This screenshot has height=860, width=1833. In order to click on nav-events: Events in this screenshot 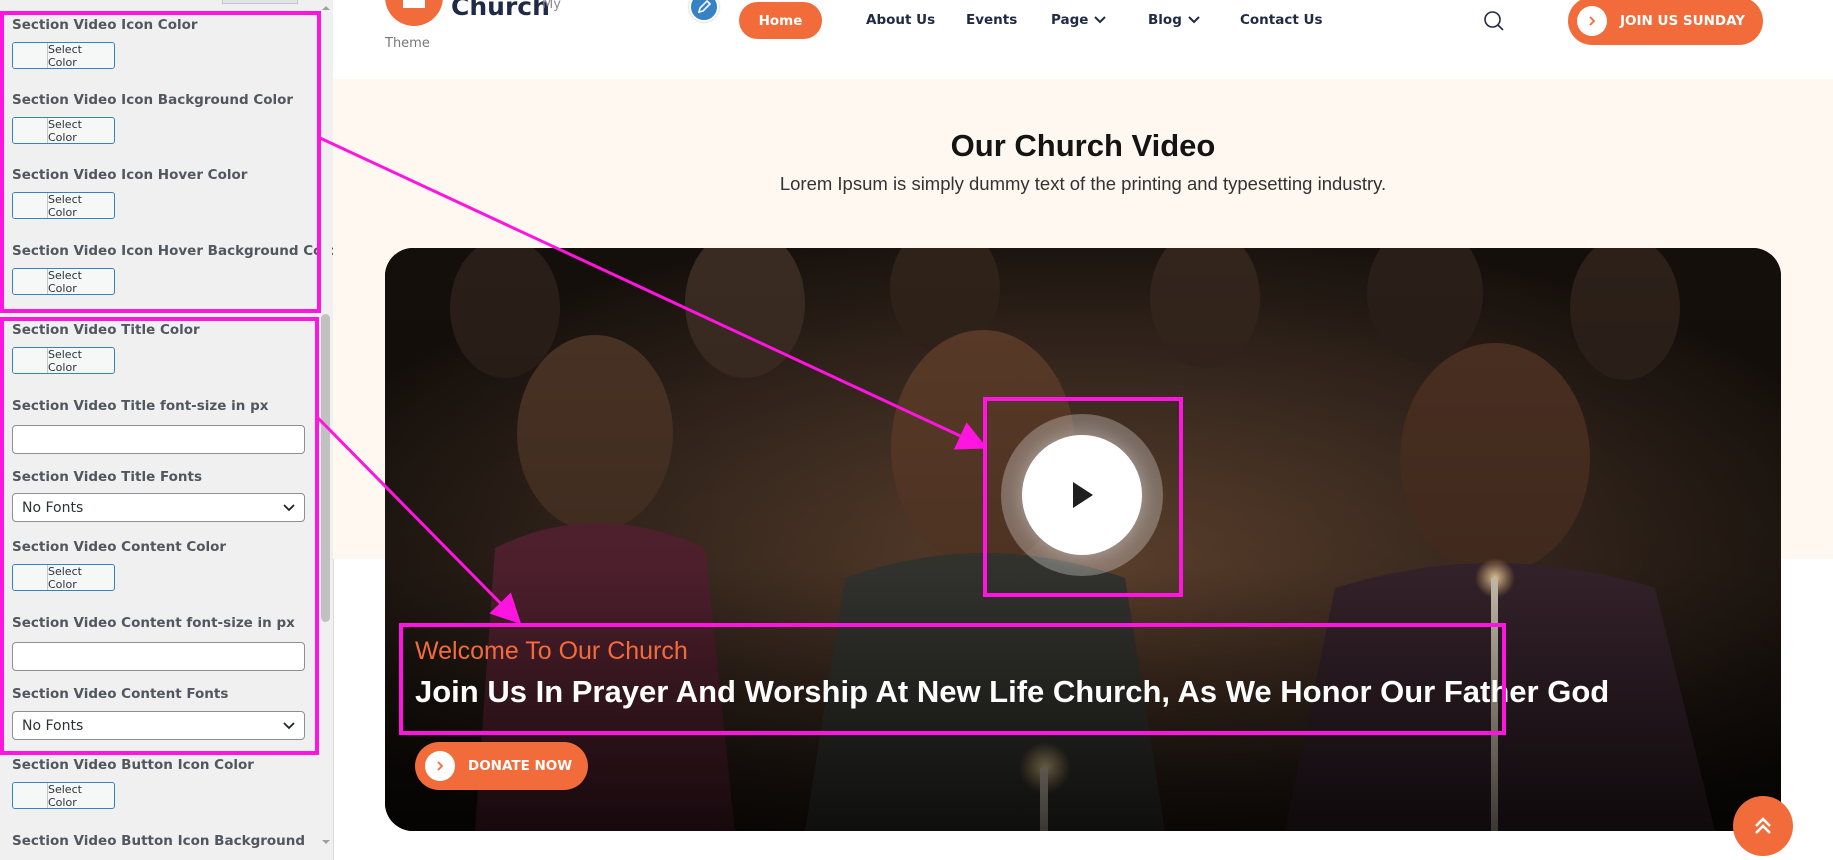, I will do `click(991, 20)`.